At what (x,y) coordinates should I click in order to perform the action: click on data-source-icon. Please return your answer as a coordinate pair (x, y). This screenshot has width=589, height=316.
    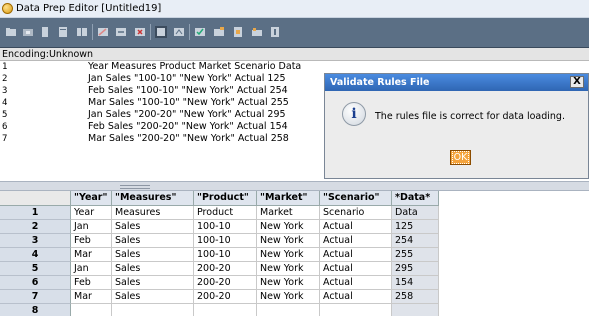
    Looking at the image, I should click on (45, 32).